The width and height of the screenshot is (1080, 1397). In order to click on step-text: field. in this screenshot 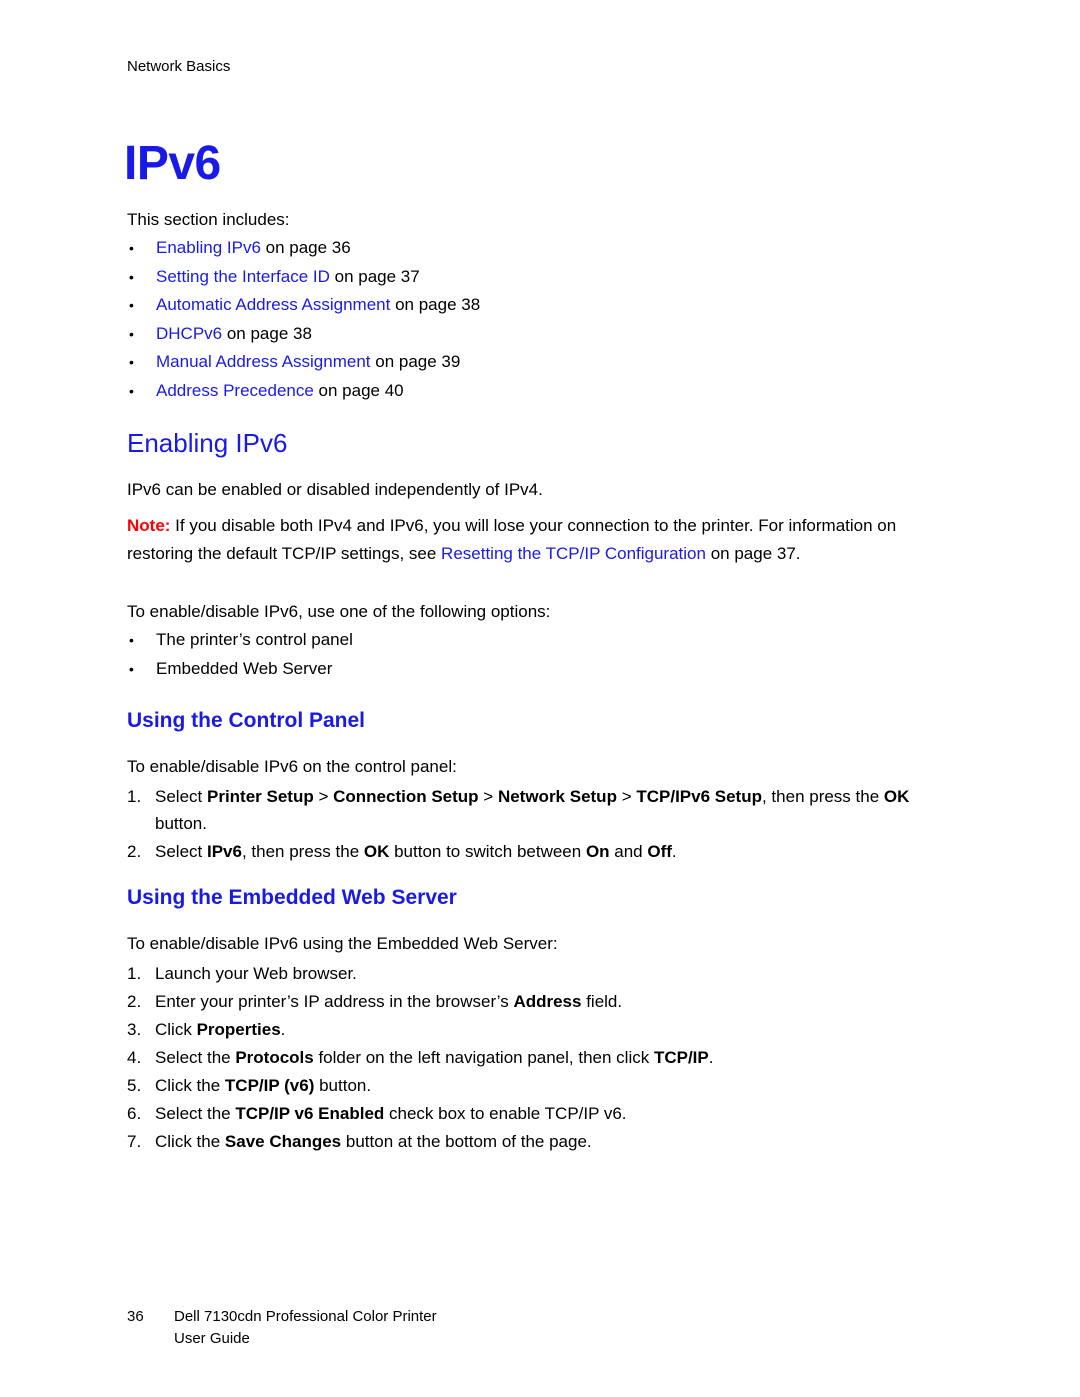, I will do `click(602, 1001)`.